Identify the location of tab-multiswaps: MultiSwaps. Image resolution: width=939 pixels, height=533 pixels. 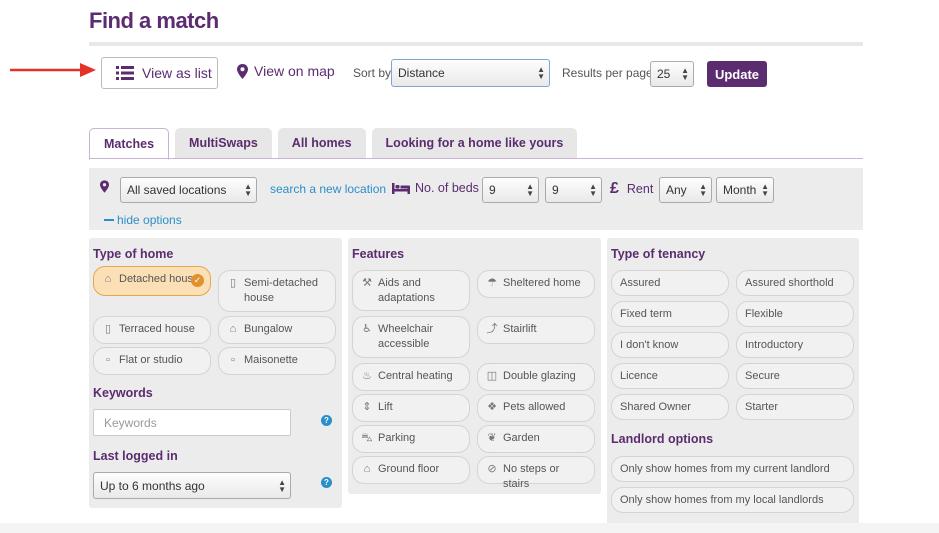
(223, 143).